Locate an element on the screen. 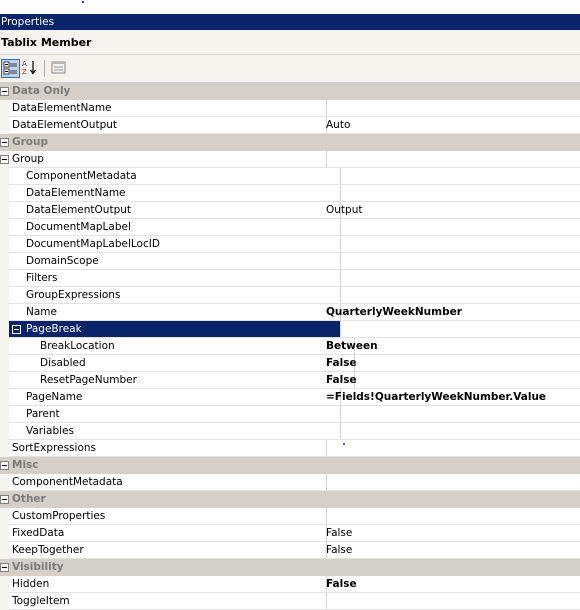 The width and height of the screenshot is (580, 610). property-pages-icon is located at coordinates (58, 67).